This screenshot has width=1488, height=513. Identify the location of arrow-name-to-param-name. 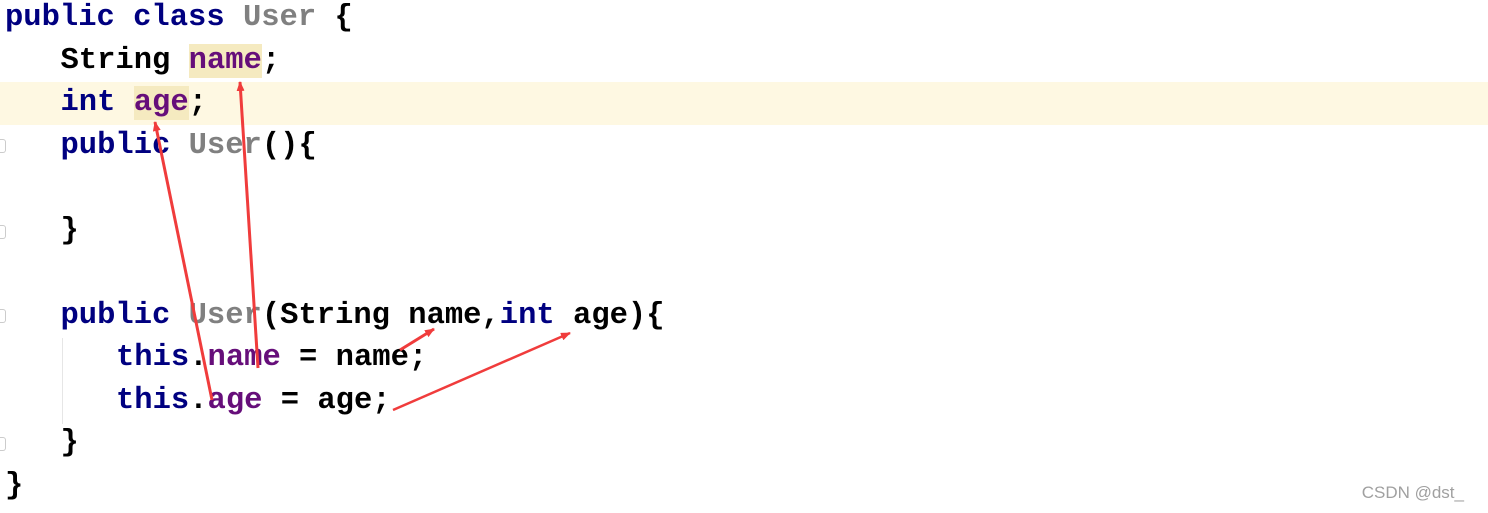
(417, 339).